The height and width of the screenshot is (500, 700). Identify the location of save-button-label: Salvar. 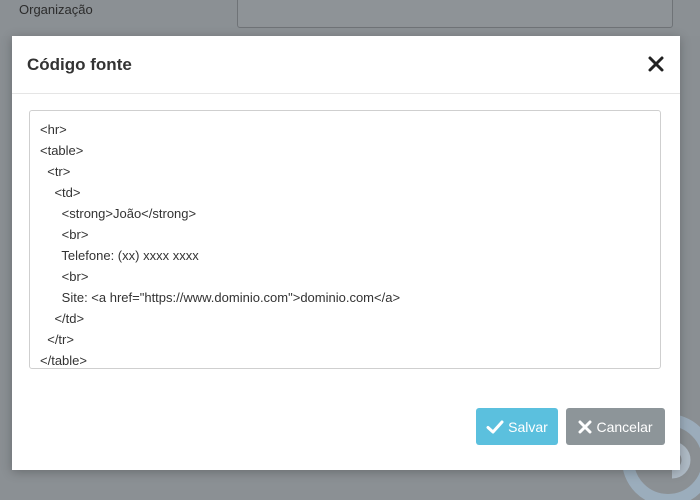
(528, 426).